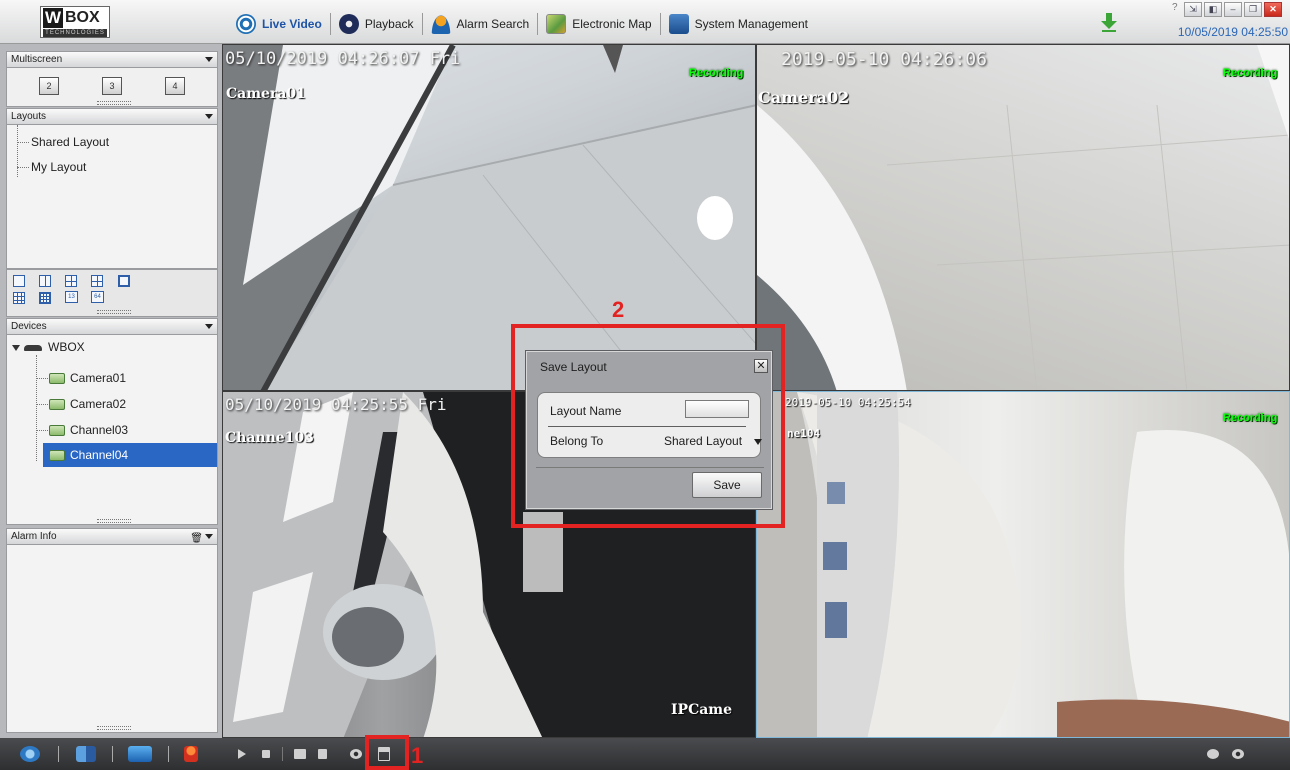  What do you see at coordinates (702, 710) in the screenshot?
I see `tile-bottom-label: IPCame` at bounding box center [702, 710].